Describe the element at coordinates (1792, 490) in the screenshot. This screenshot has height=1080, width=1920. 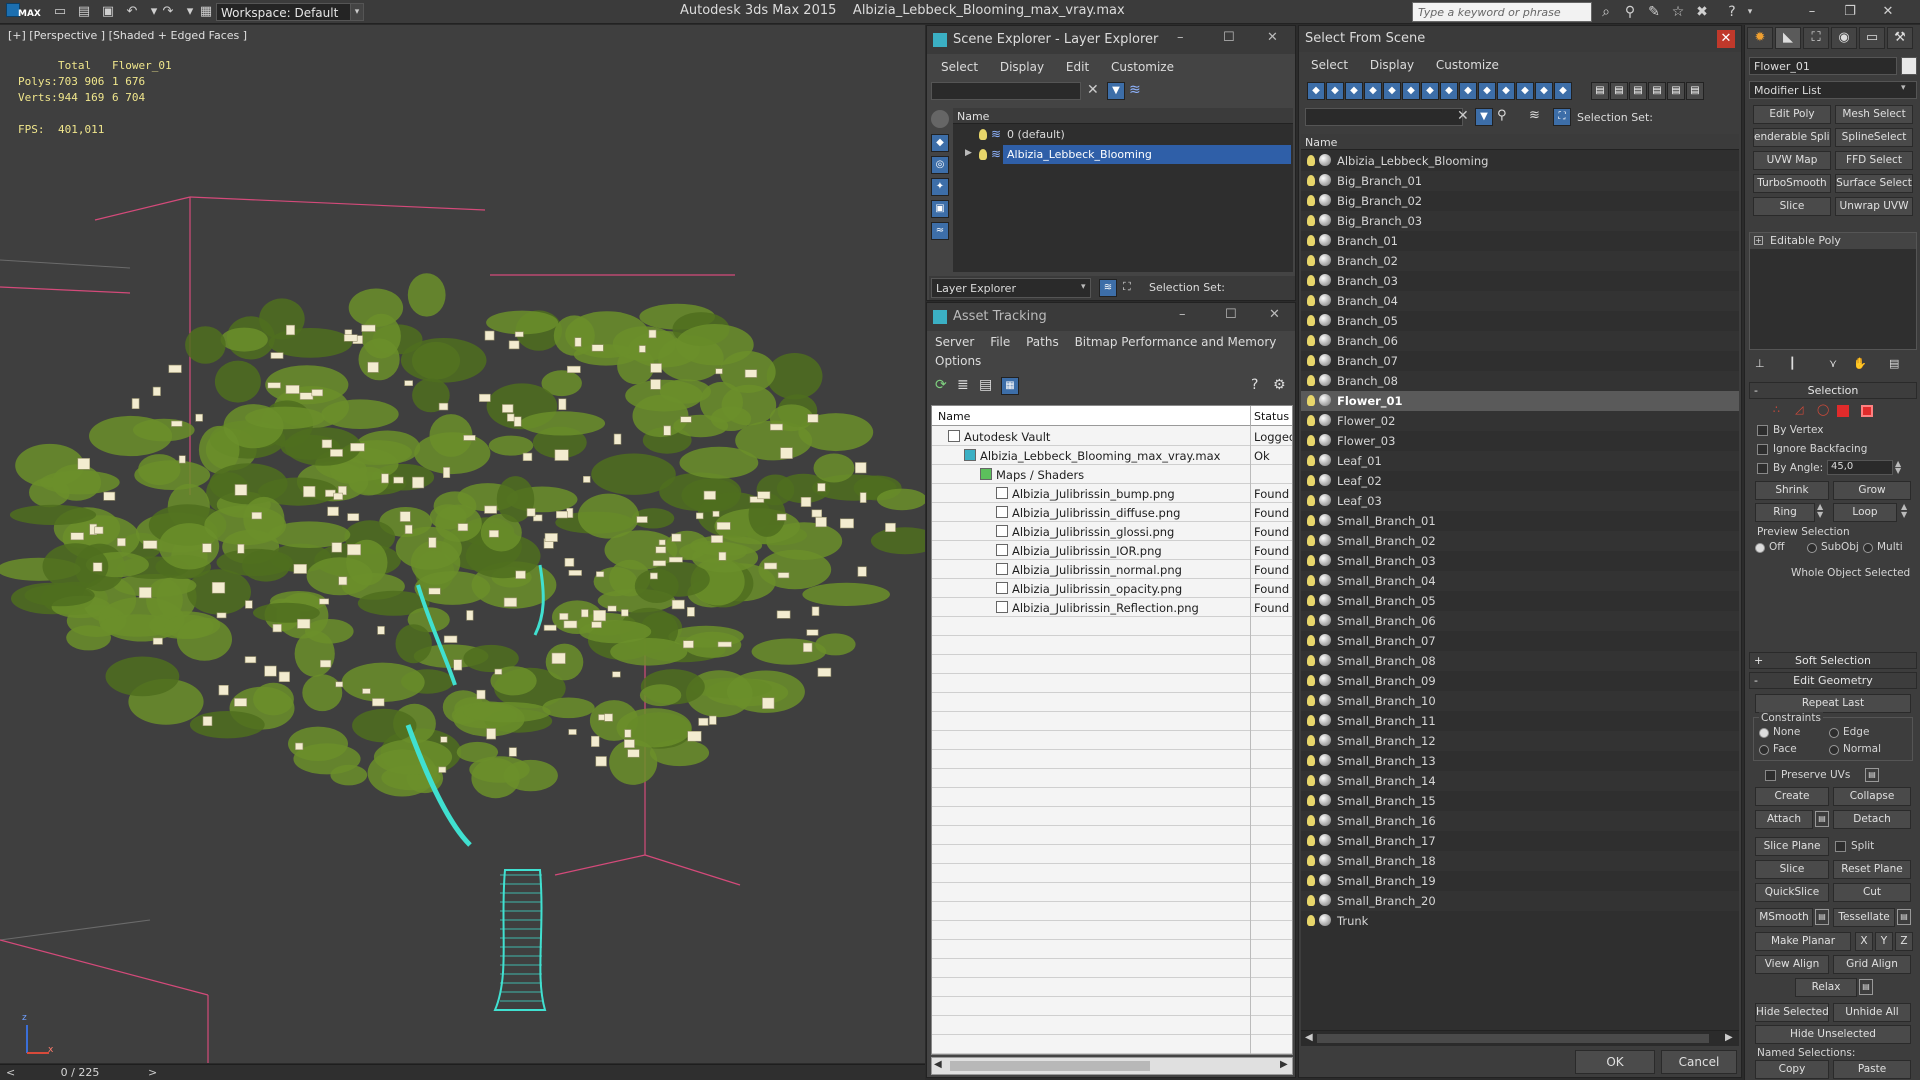
I see `shrink-button: Shrink` at that location.